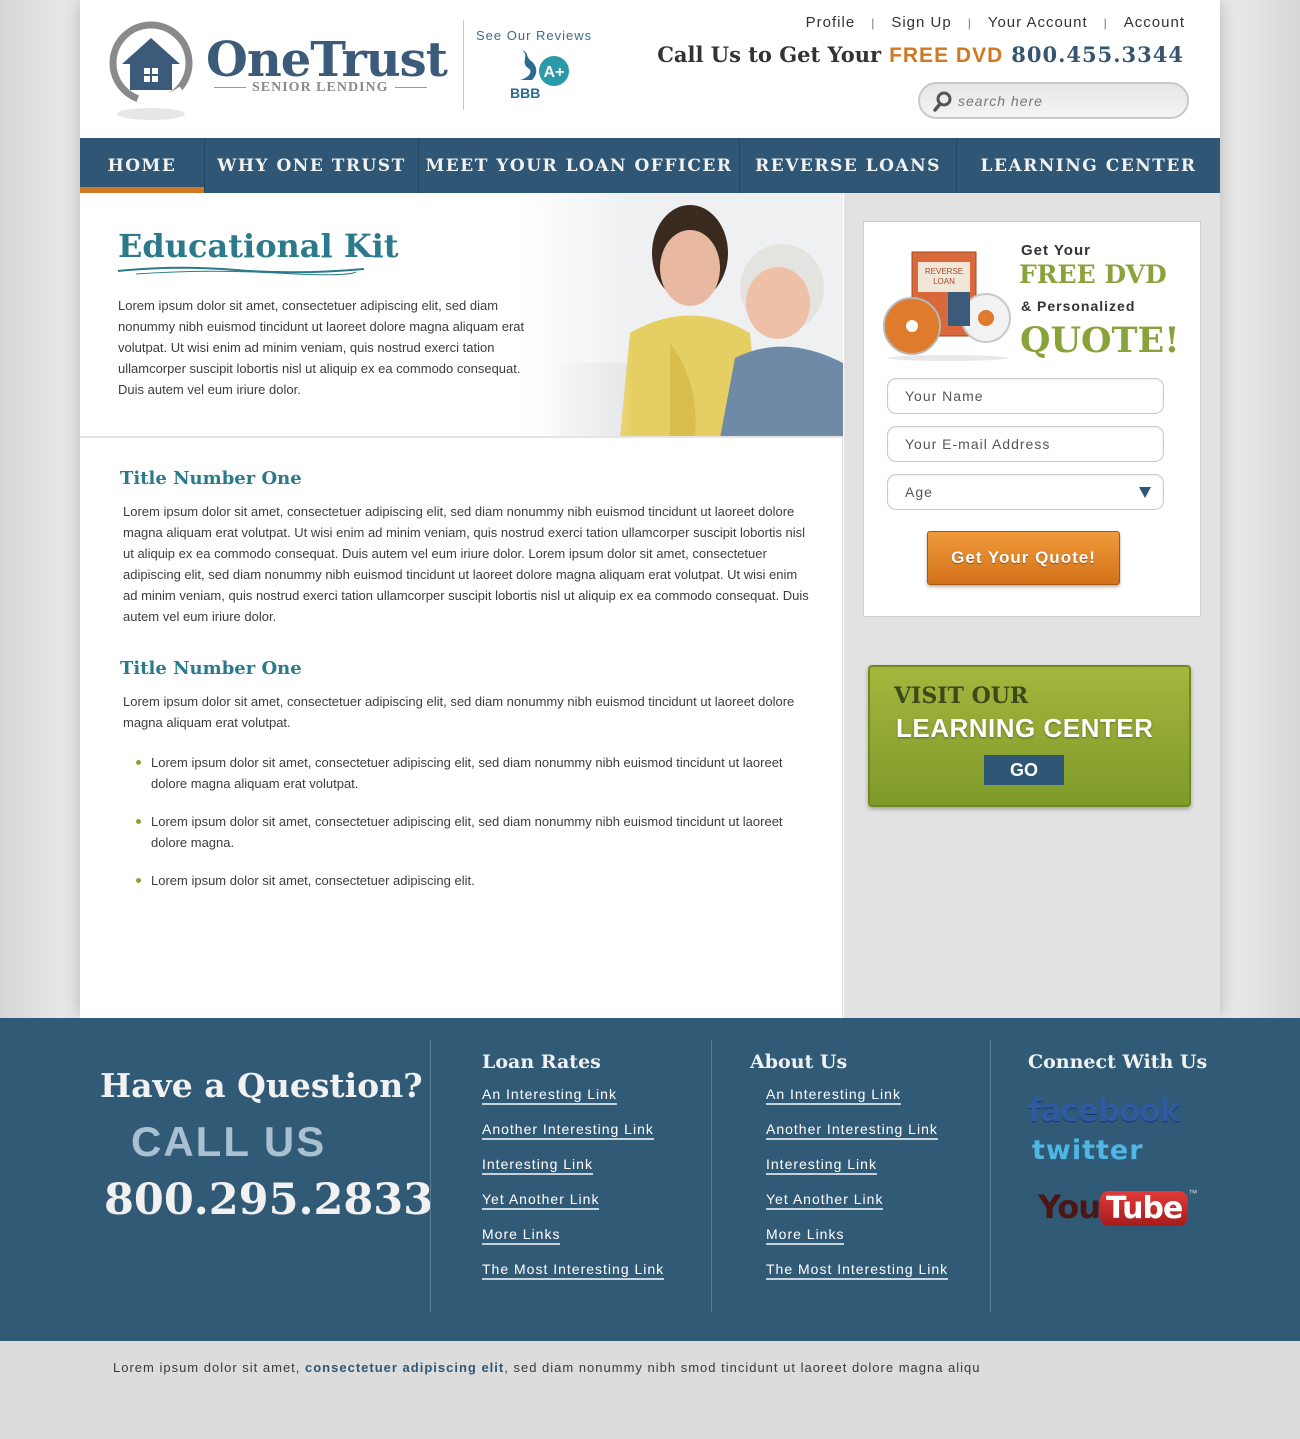 The image size is (1300, 1439). I want to click on sign-up-link: Sign Up, so click(921, 22).